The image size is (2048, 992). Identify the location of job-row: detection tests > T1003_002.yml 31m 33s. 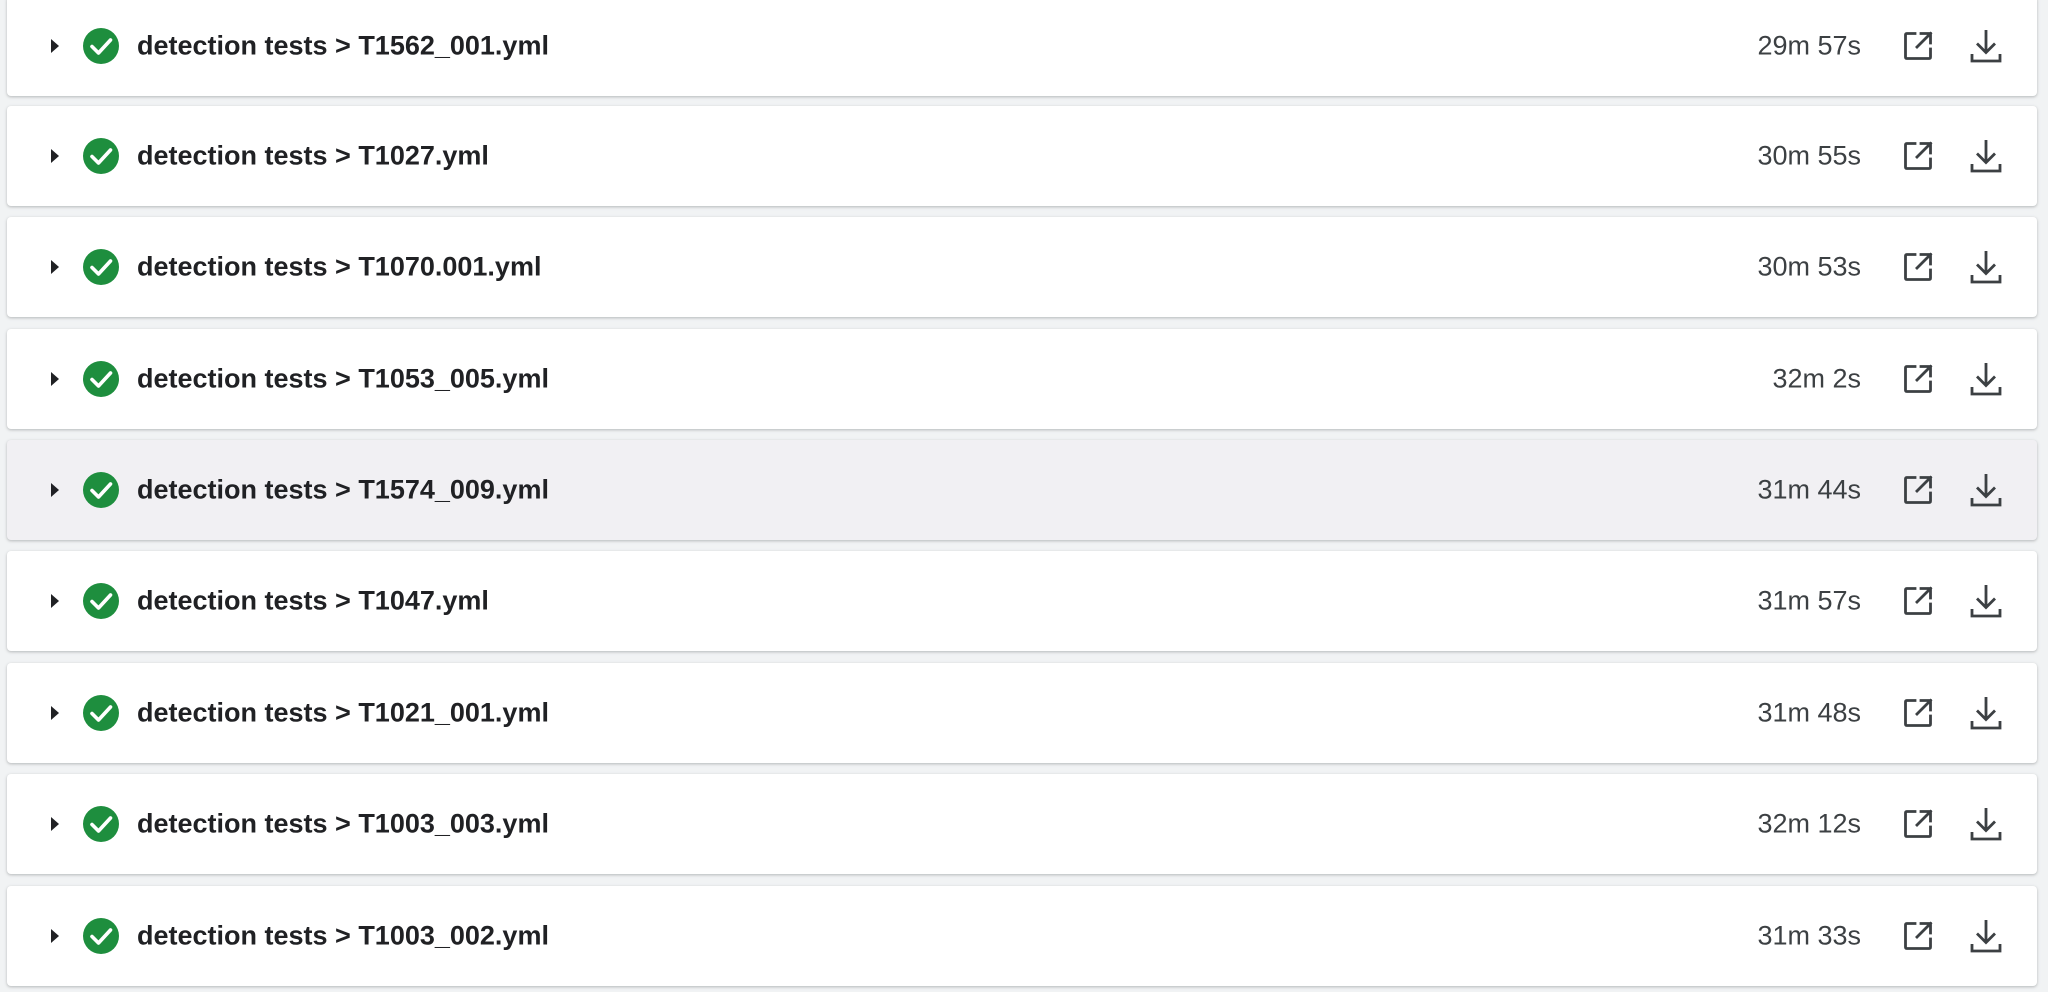
(1022, 936).